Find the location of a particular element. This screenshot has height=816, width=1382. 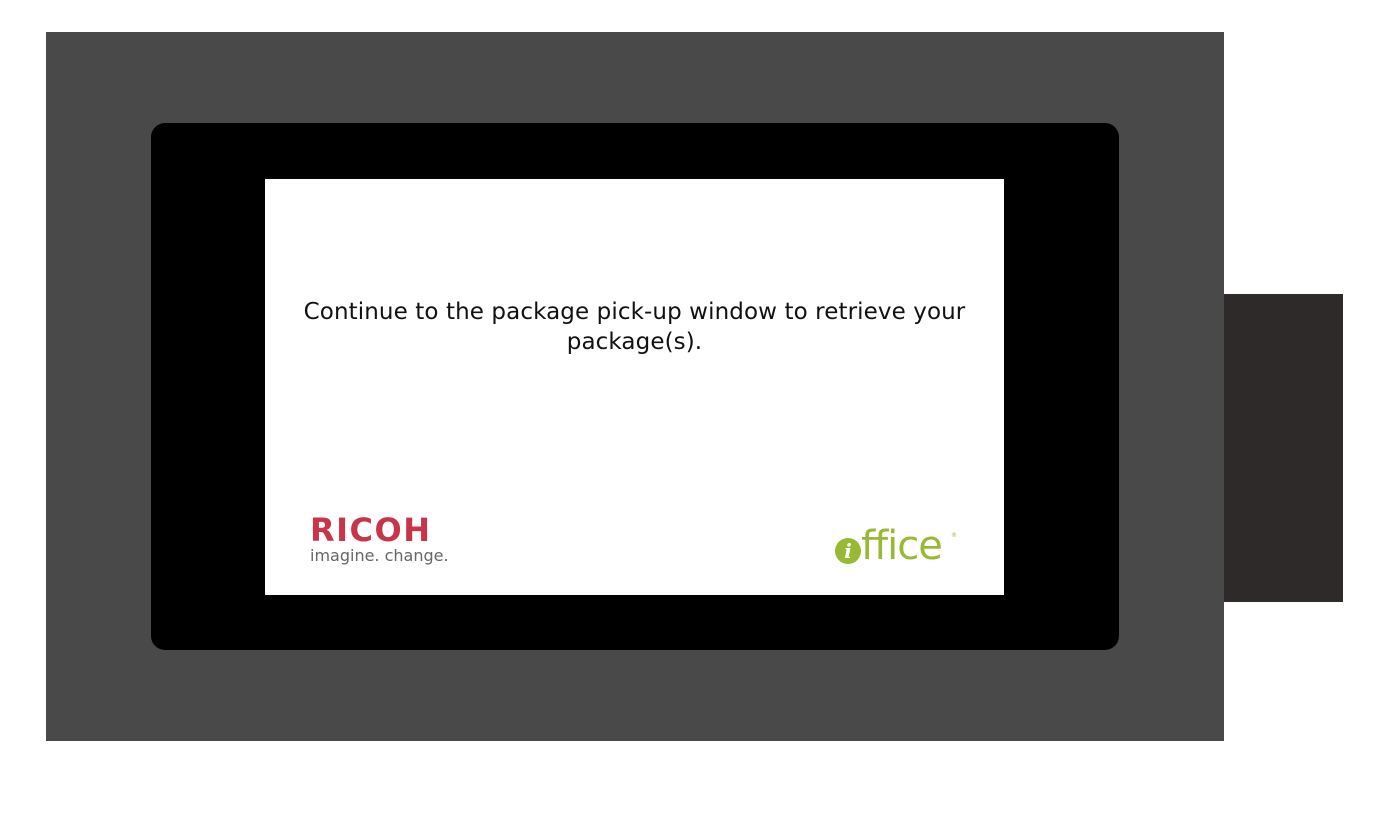

iffice-logo: i ffice ® is located at coordinates (898, 548).